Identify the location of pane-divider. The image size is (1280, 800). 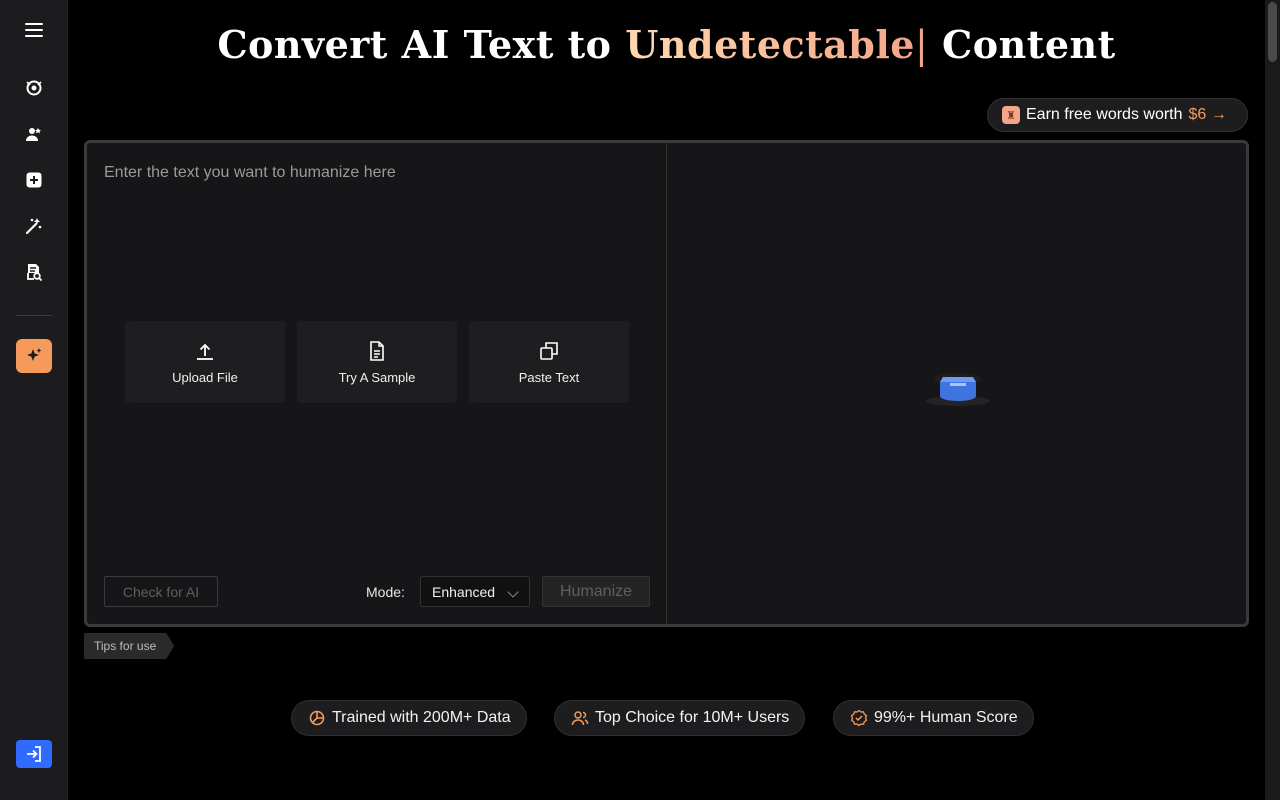
(666, 383).